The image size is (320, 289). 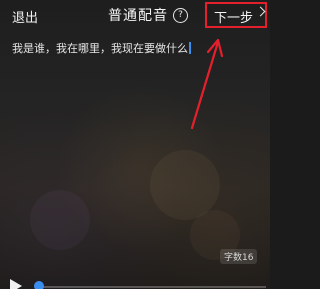 I want to click on word-count-badge: 字数16, so click(x=239, y=256).